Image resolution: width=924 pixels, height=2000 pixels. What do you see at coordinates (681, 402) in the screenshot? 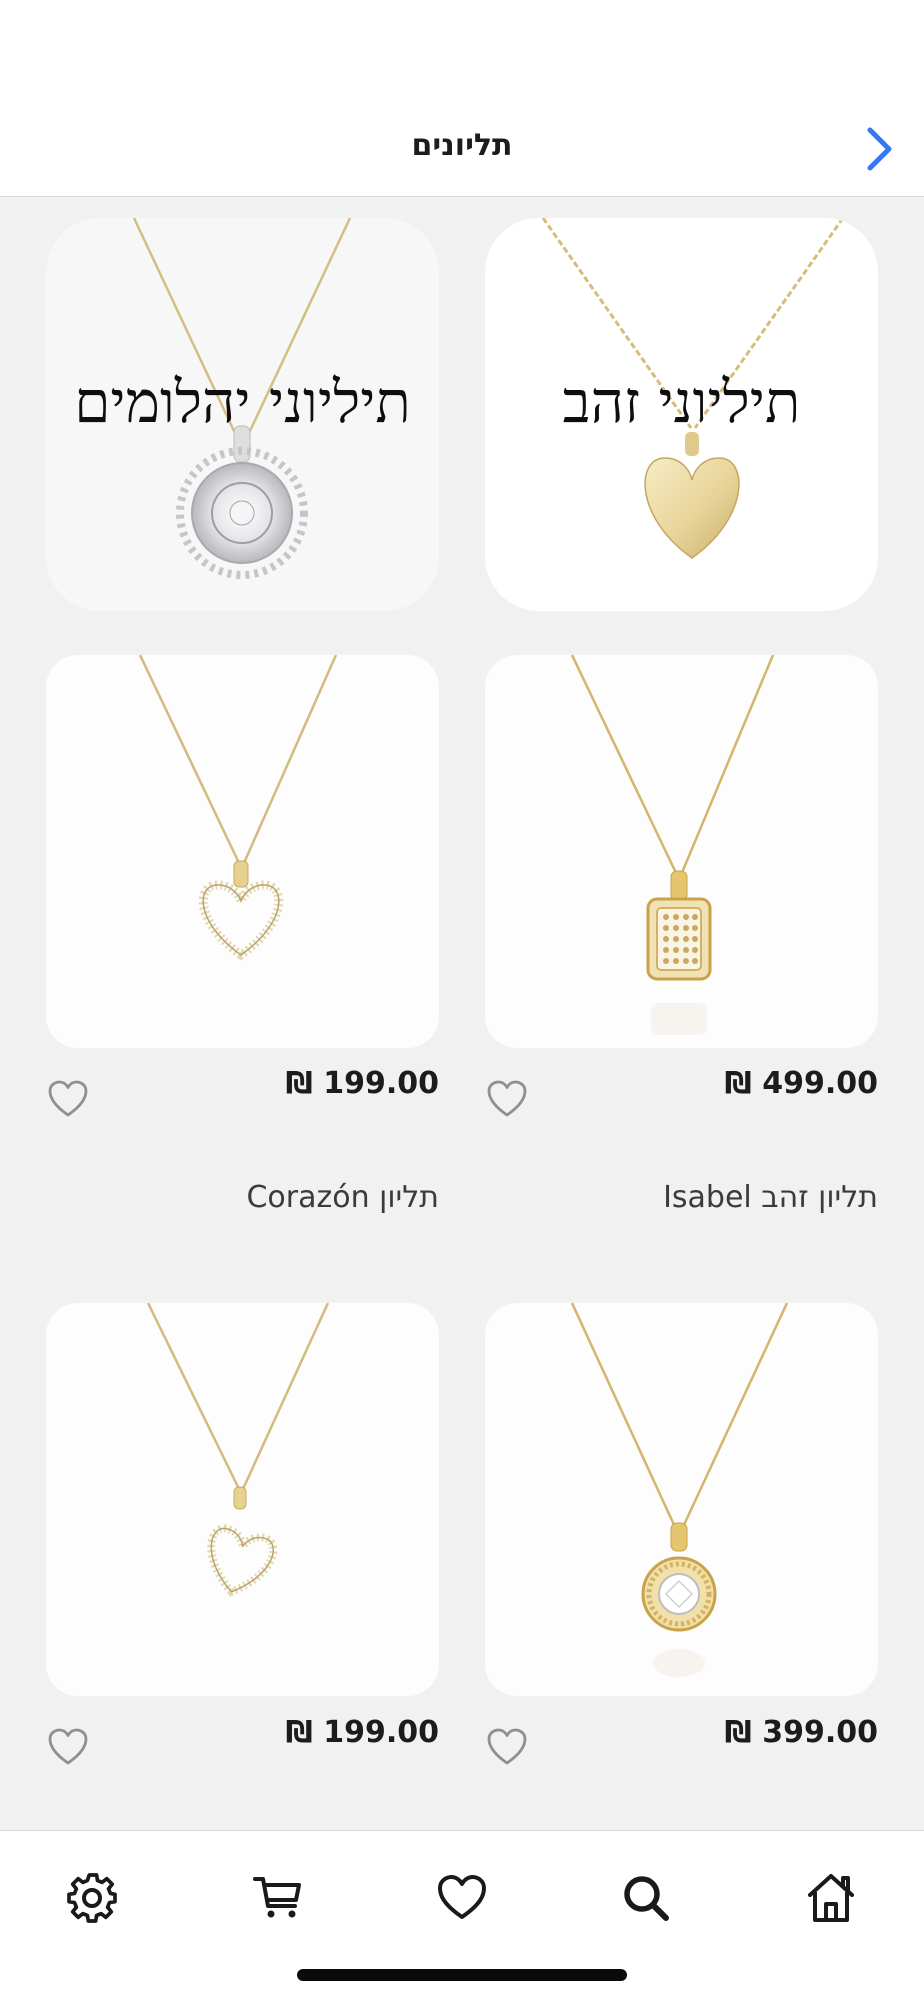
I see `category-label: תיליוני זהב` at bounding box center [681, 402].